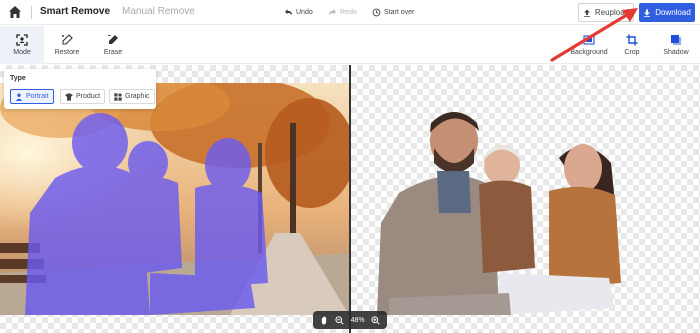 The height and width of the screenshot is (333, 700). I want to click on restore-brush-icon, so click(67, 39).